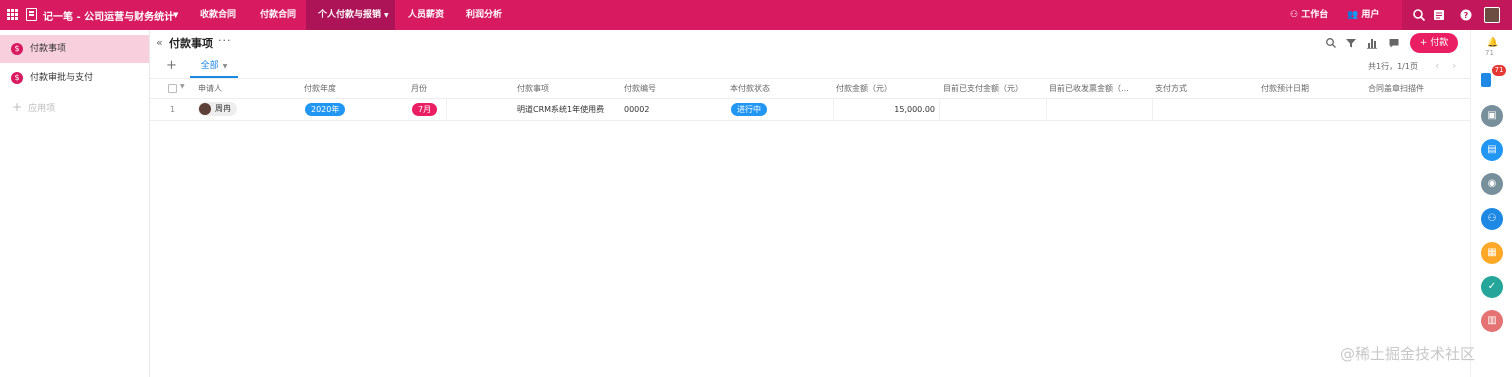 This screenshot has height=377, width=1512. I want to click on nav-profit-analysis: 利润分析, so click(484, 15).